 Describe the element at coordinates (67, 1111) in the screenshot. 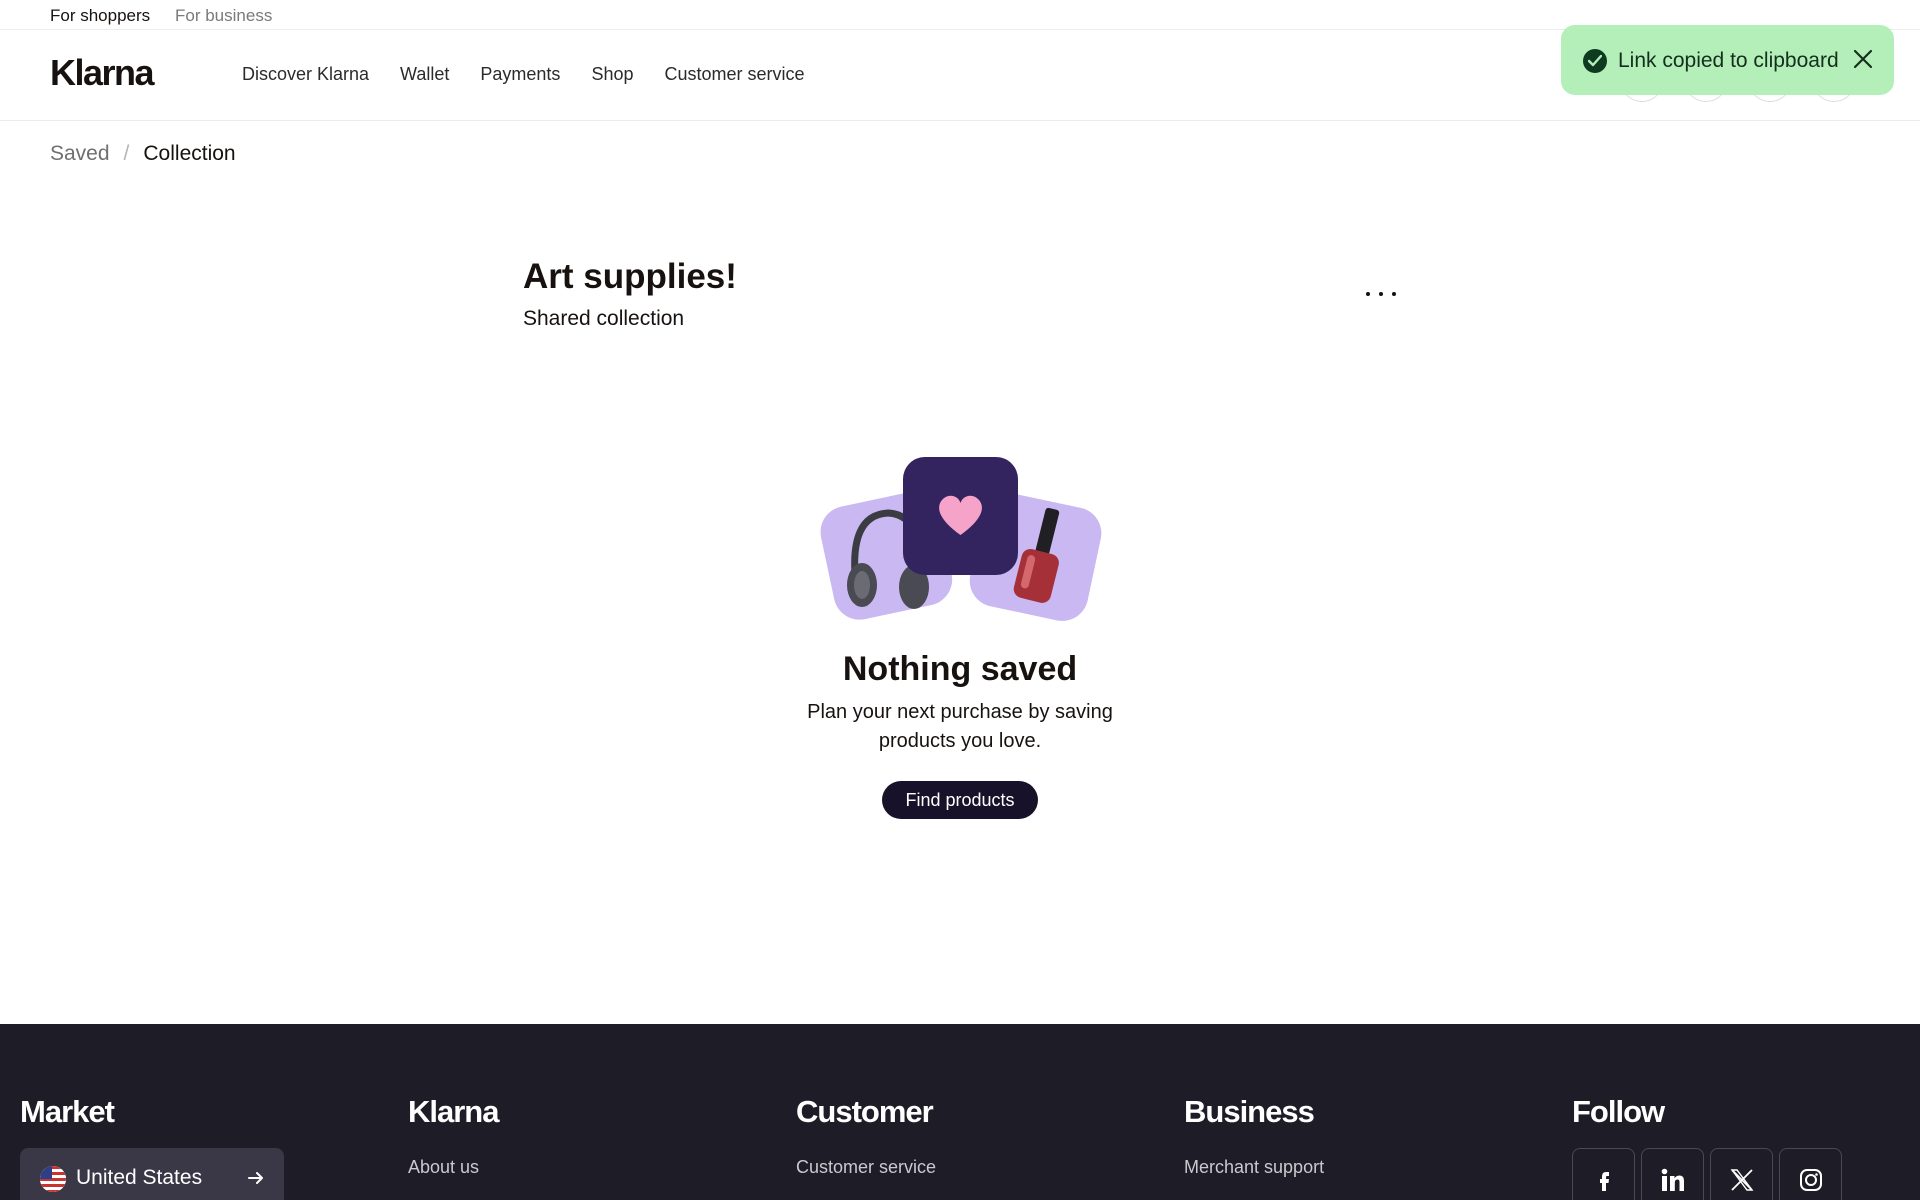

I see `footer-heading-market: Market` at that location.